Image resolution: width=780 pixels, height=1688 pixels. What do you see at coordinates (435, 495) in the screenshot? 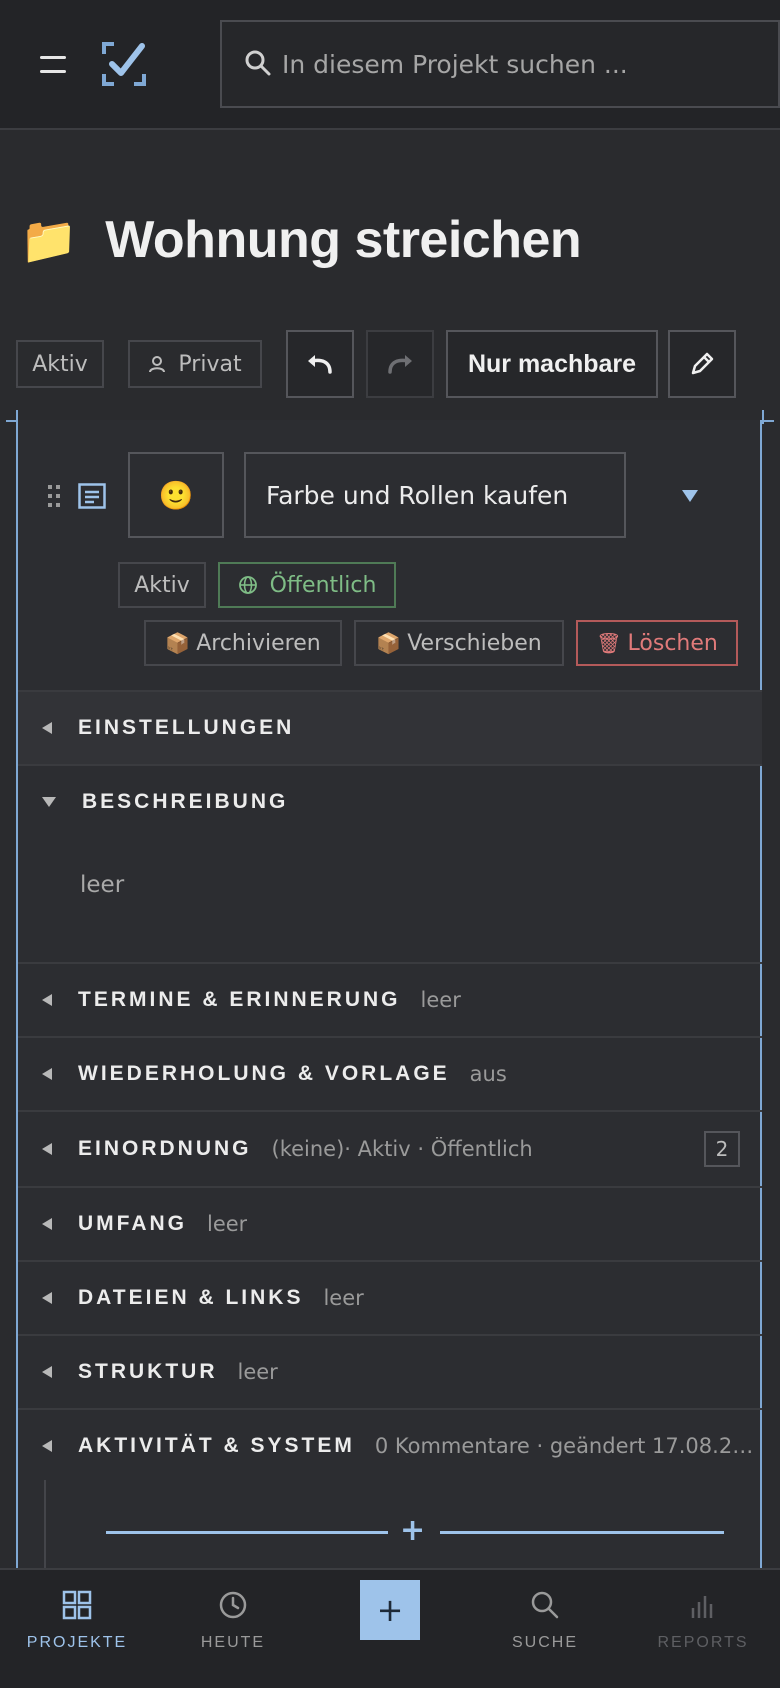
I see `task-title-field: Farbe und Rollen kaufen` at bounding box center [435, 495].